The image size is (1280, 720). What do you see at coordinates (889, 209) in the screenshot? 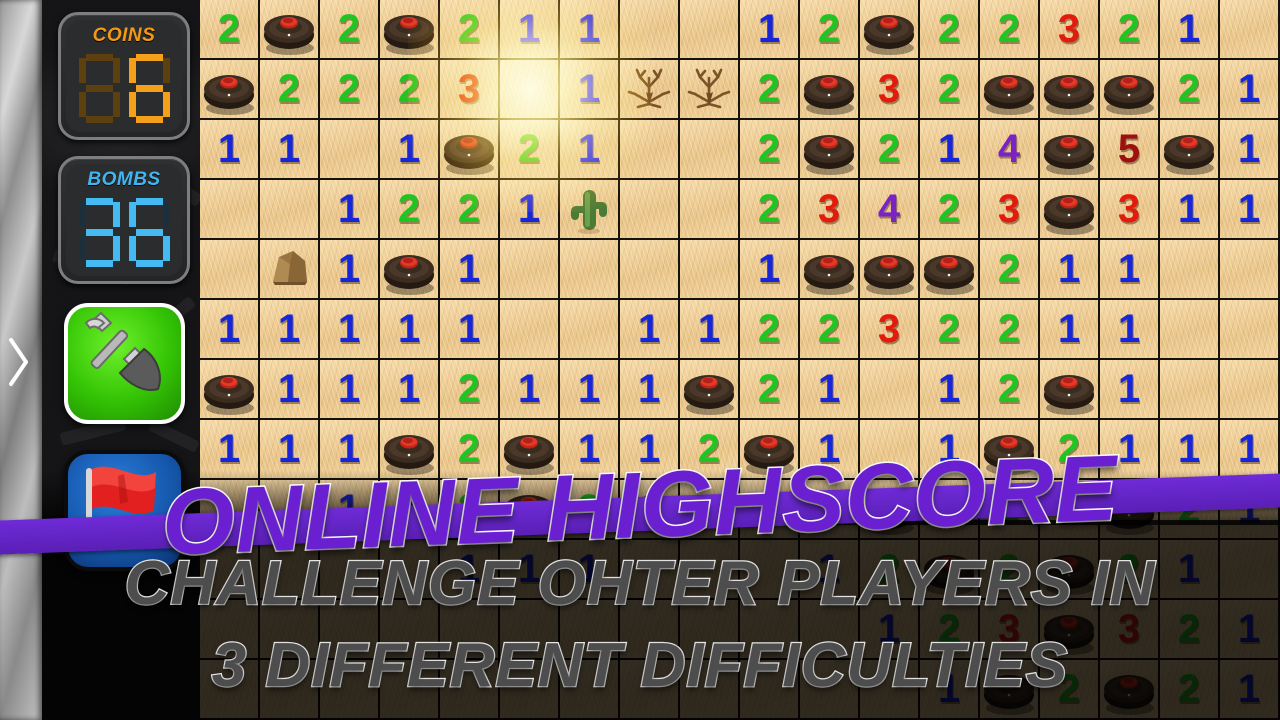
I see `grid-cell: 4` at bounding box center [889, 209].